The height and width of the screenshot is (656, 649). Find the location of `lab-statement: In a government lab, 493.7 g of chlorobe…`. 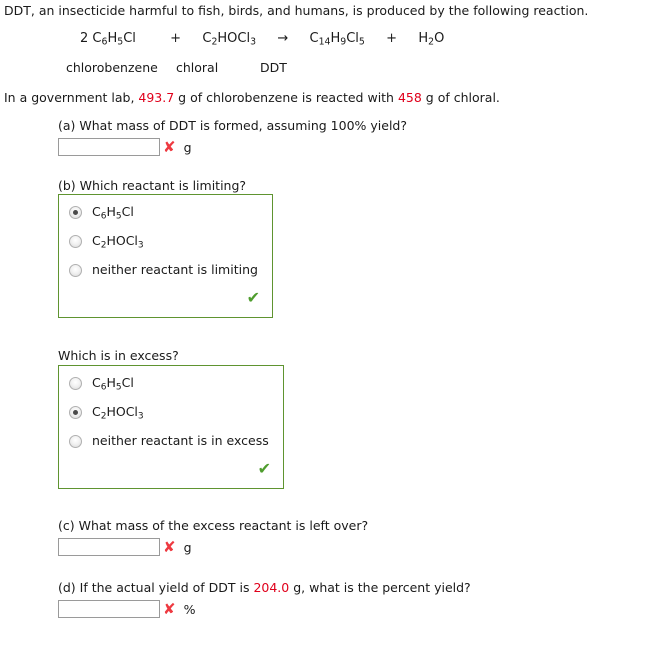

lab-statement: In a government lab, 493.7 g of chlorobe… is located at coordinates (252, 97).